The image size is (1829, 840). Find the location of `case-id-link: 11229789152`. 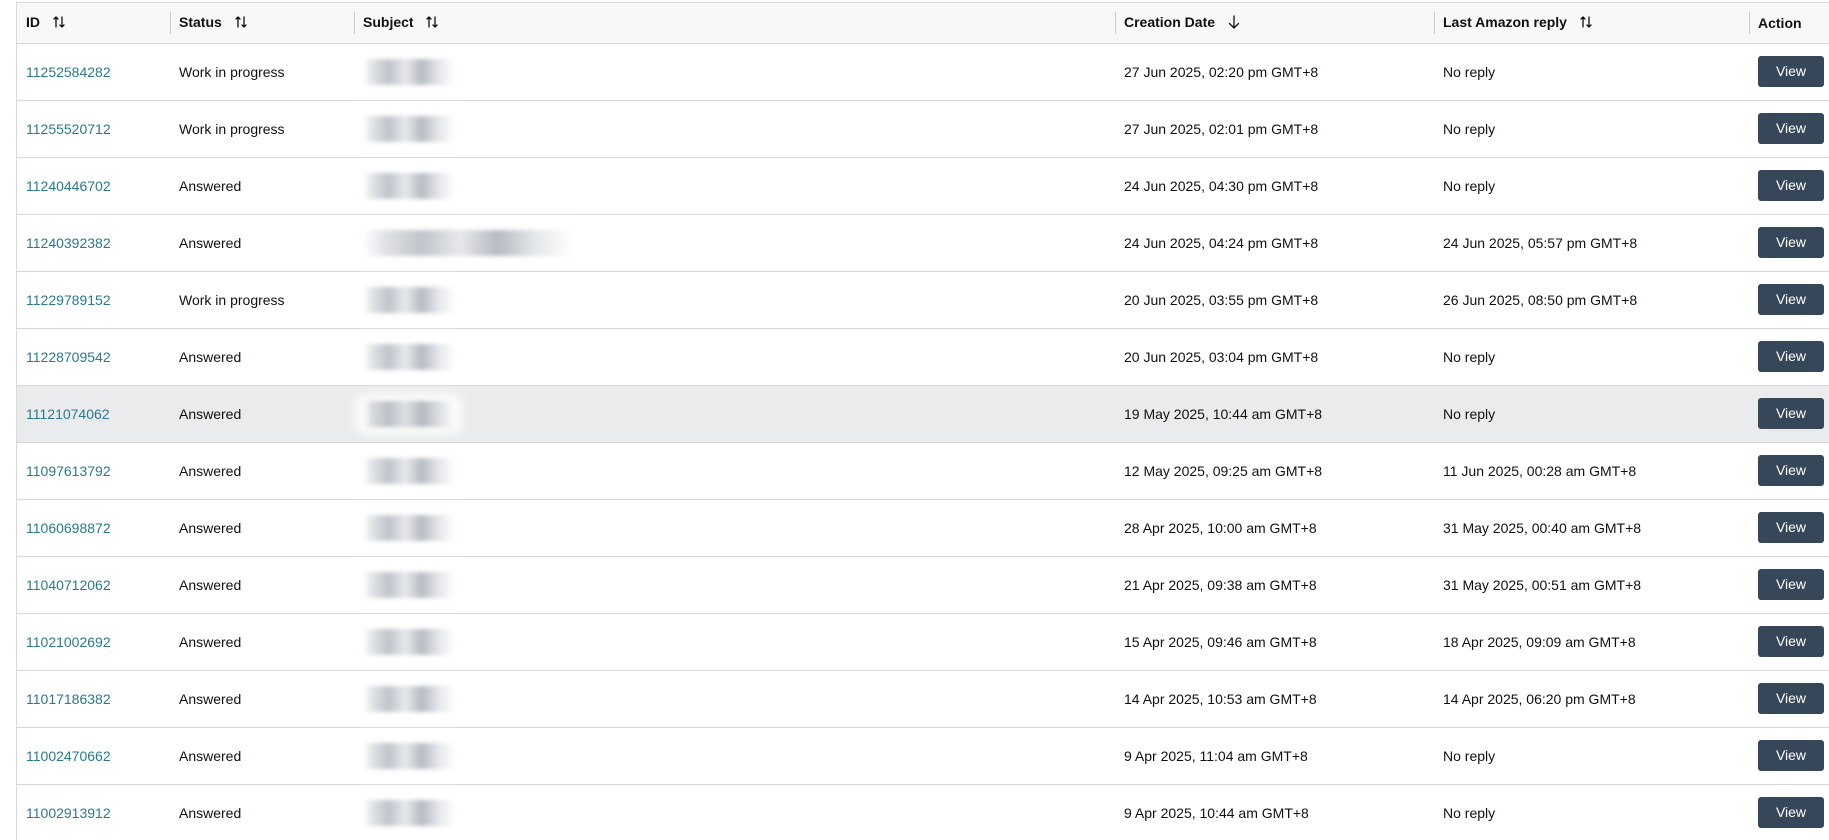

case-id-link: 11229789152 is located at coordinates (68, 300).